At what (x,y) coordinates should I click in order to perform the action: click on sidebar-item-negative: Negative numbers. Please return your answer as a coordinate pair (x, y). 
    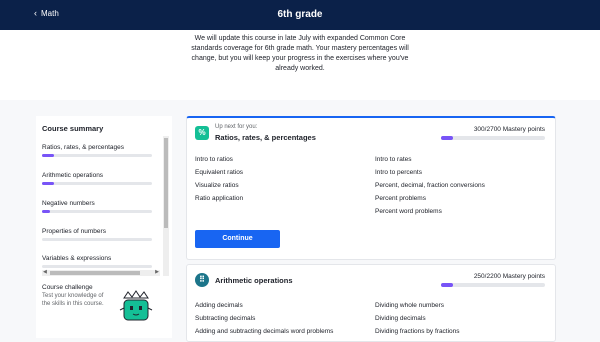
    Looking at the image, I should click on (102, 203).